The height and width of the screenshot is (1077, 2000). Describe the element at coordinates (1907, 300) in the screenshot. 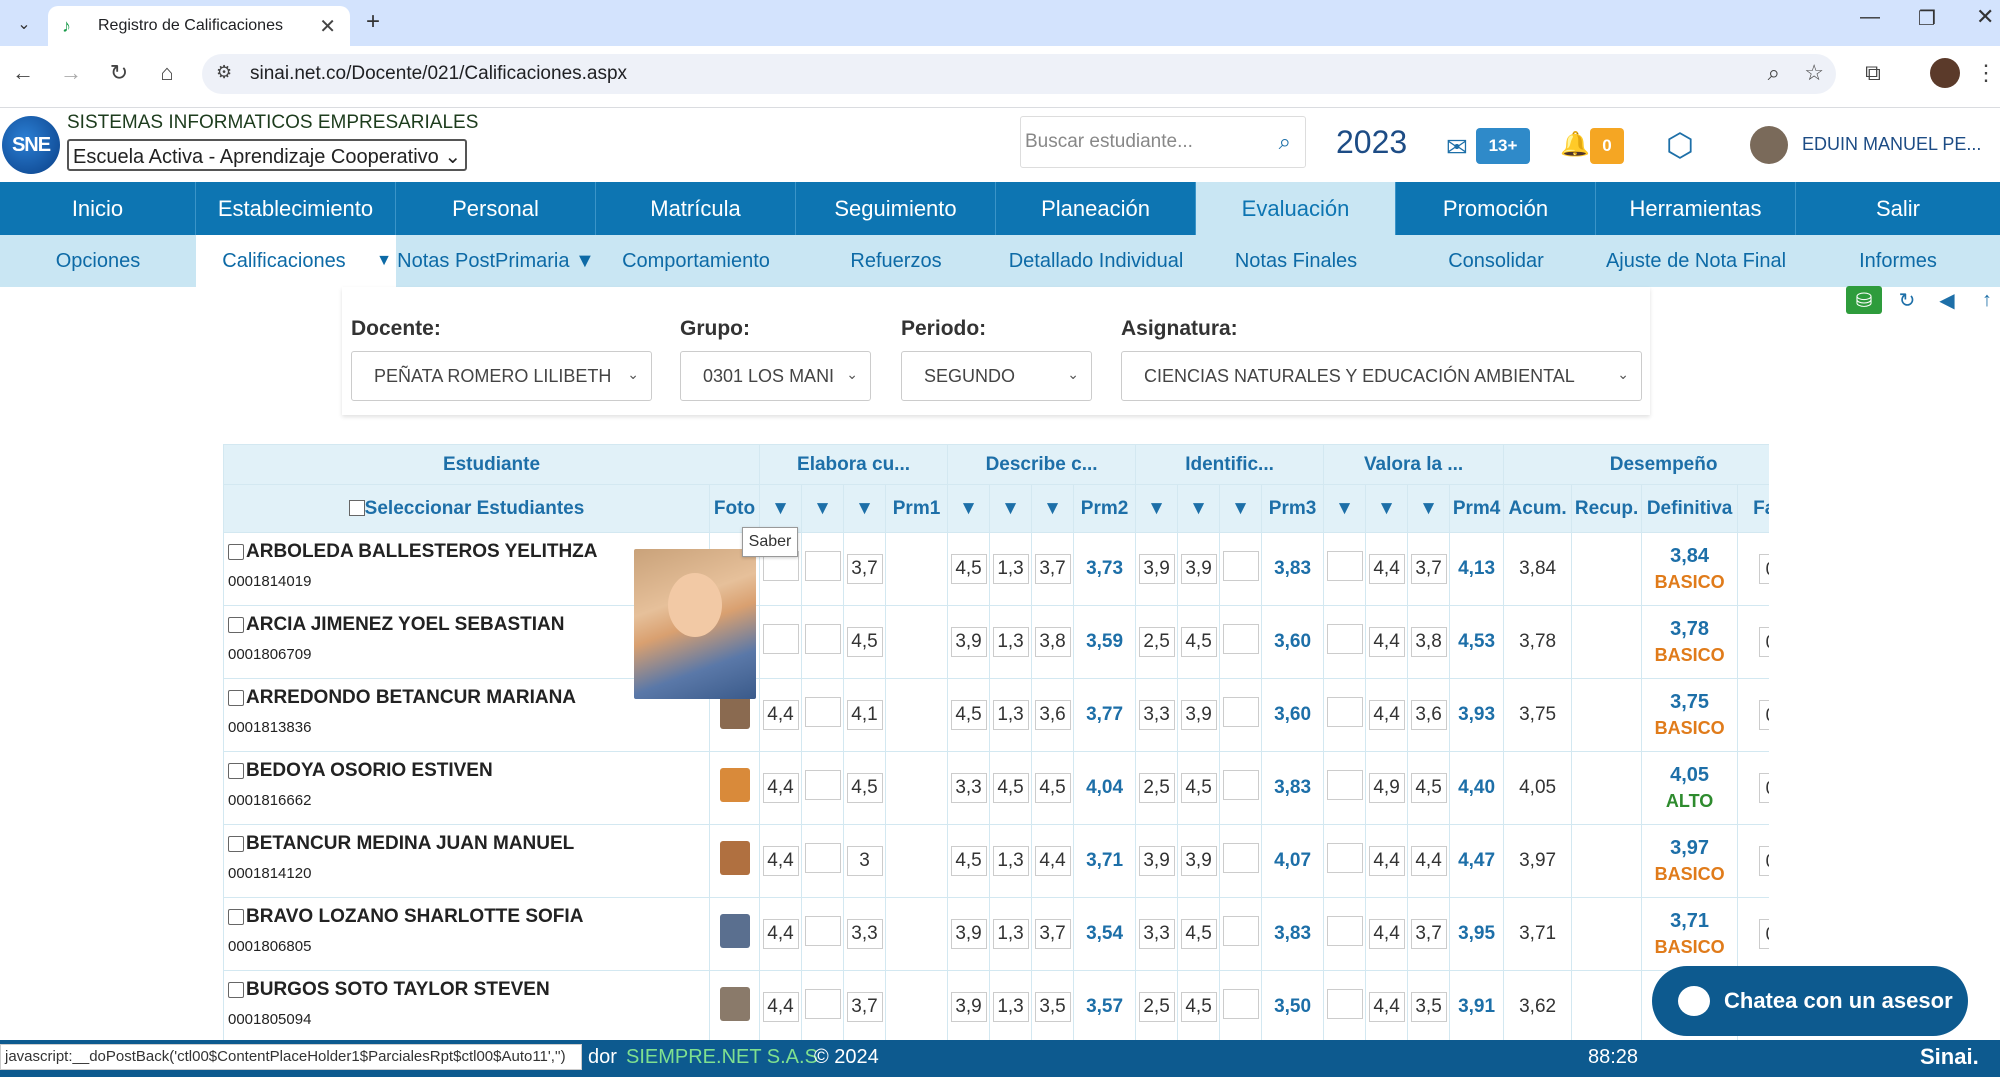

I see `refresh-icon: ↻` at that location.